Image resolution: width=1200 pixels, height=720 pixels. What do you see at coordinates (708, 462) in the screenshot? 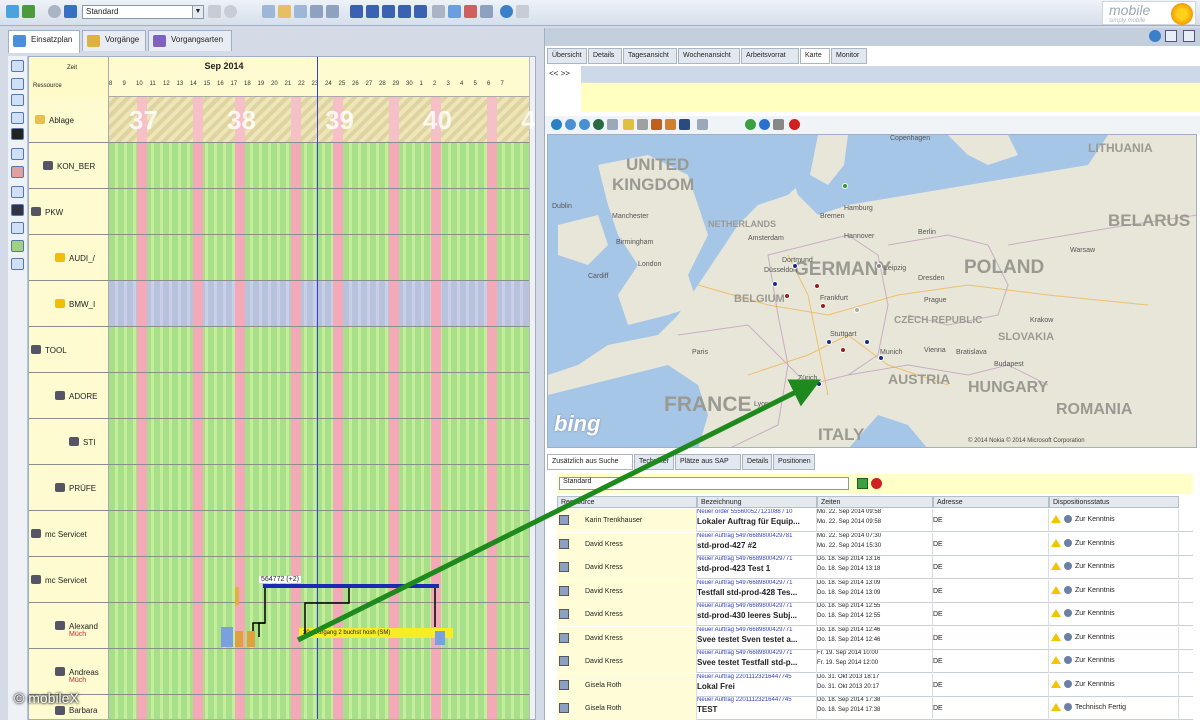
I see `tab-bottom: Plätze aus SAP` at bounding box center [708, 462].